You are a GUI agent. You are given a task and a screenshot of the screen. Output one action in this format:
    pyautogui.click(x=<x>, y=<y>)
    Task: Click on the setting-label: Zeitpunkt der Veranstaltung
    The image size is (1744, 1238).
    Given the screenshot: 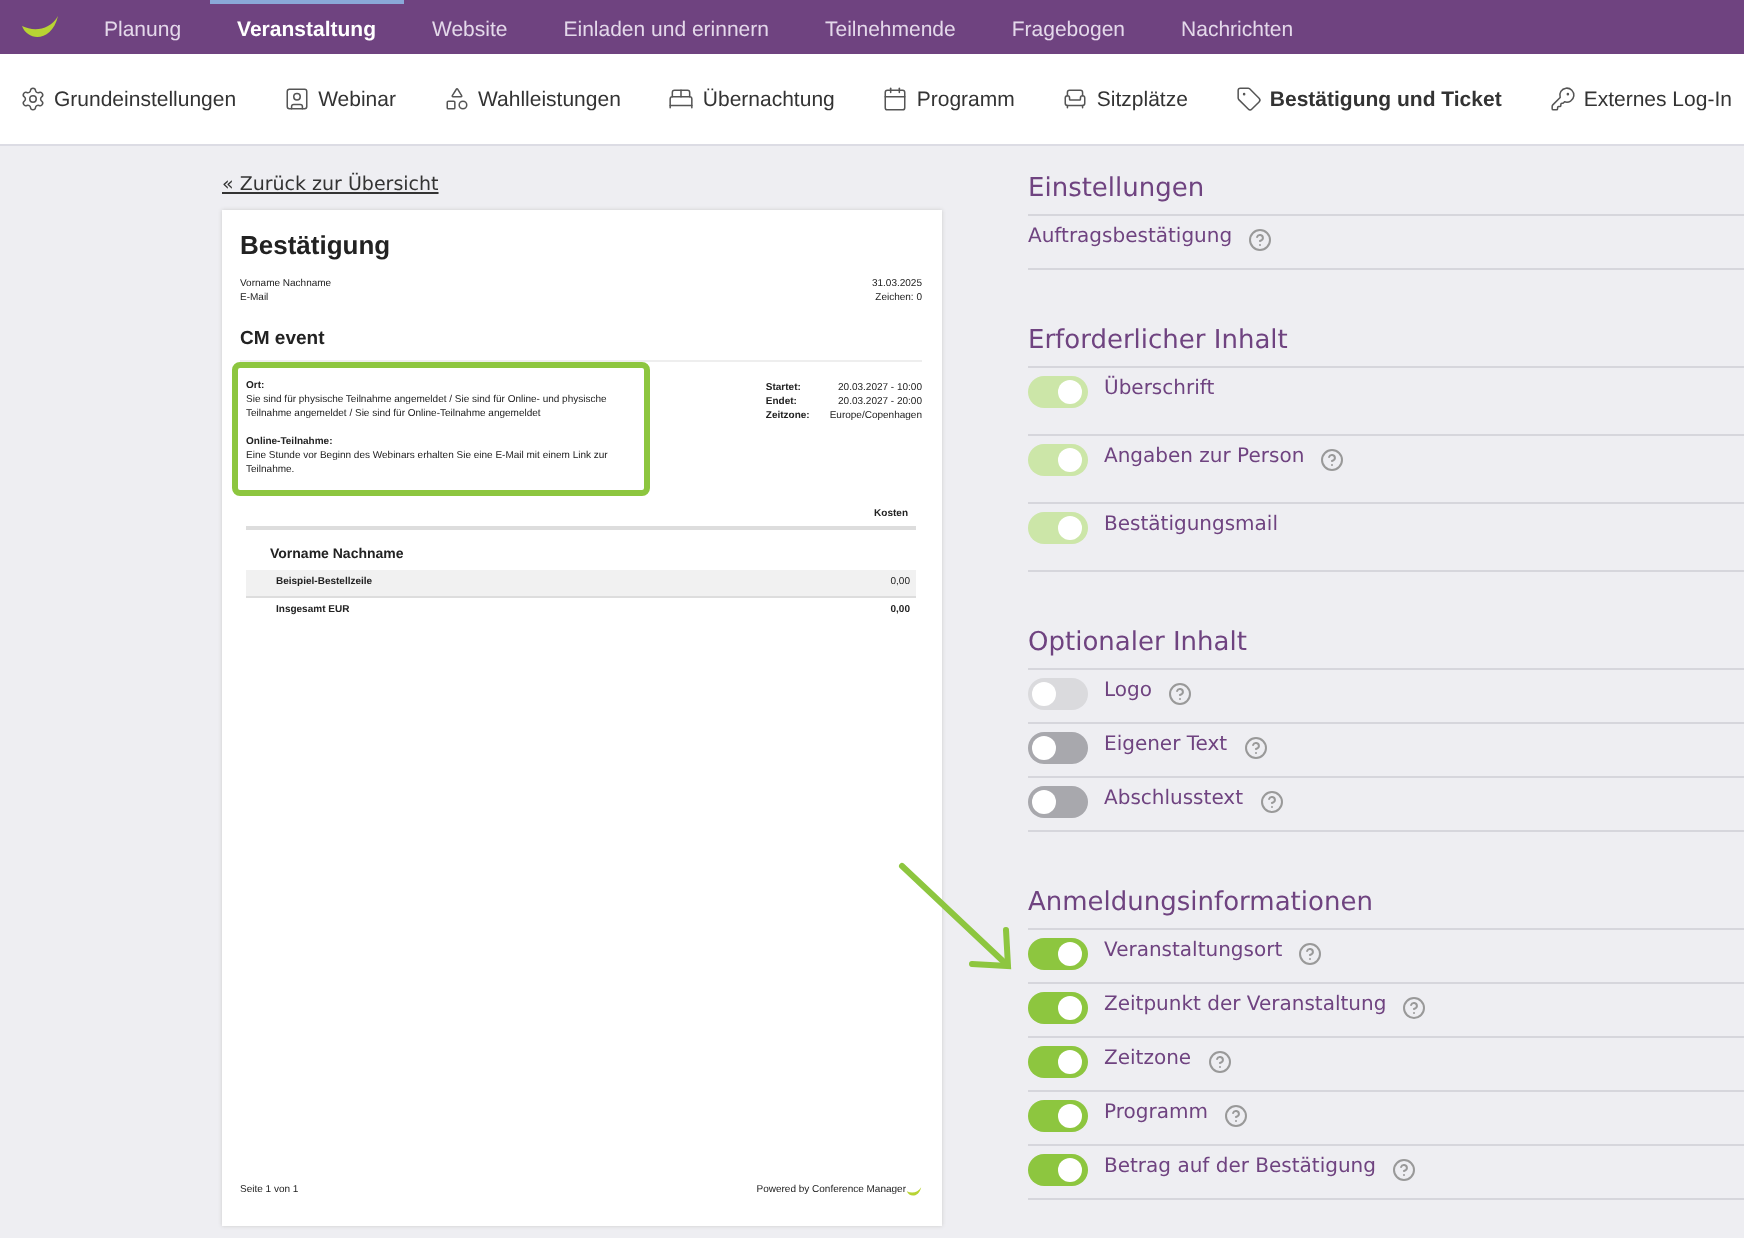 What is the action you would take?
    pyautogui.click(x=1245, y=1006)
    